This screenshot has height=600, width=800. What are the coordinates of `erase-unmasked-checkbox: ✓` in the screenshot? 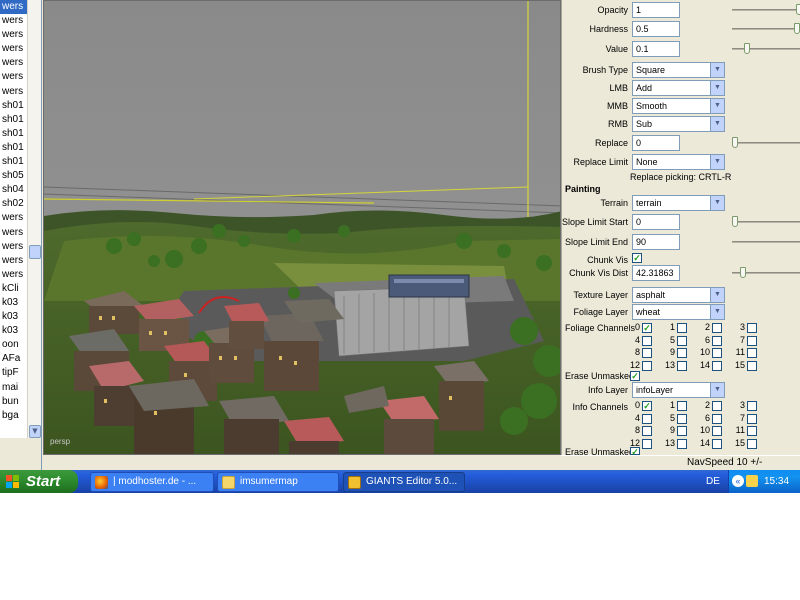 It's located at (635, 376).